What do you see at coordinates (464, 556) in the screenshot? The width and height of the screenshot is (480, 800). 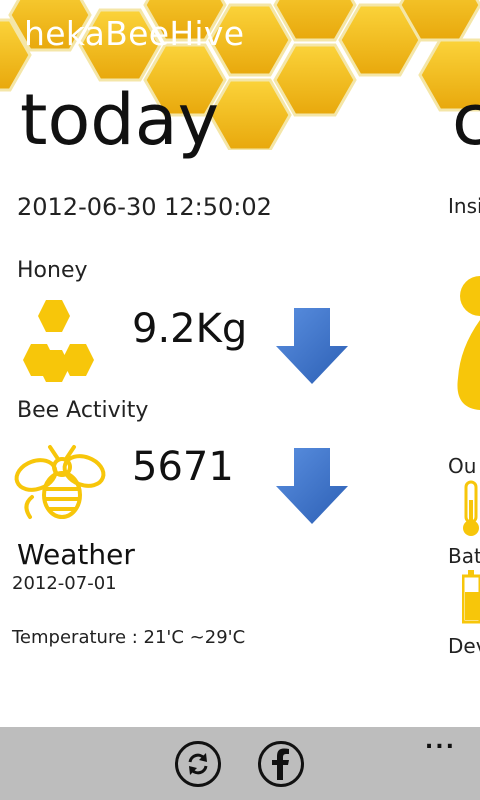 I see `next-panel-label-battery: Bat` at bounding box center [464, 556].